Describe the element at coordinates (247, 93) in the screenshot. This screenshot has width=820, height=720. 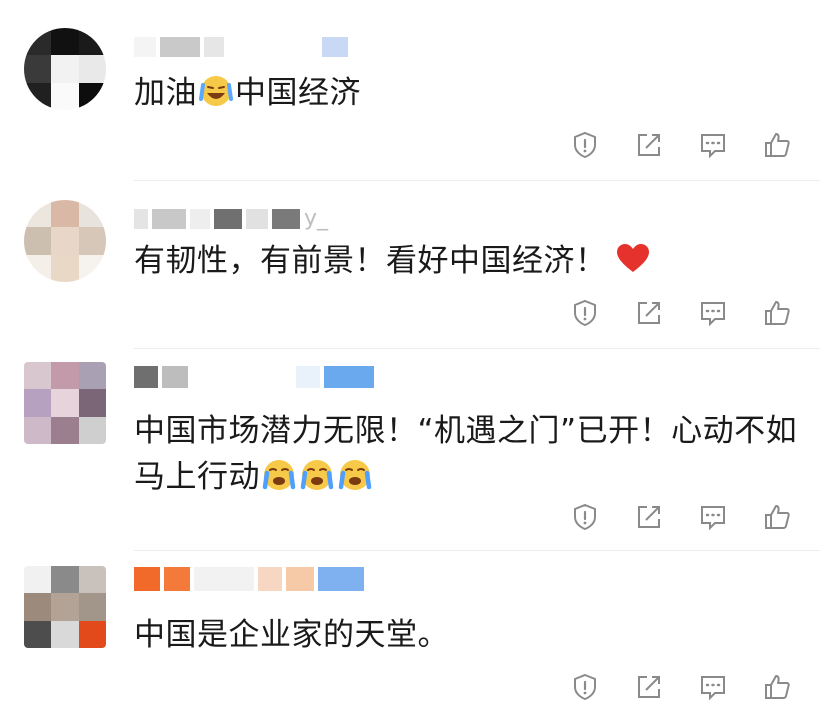
I see `comment-text: 加油 中国经济` at that location.